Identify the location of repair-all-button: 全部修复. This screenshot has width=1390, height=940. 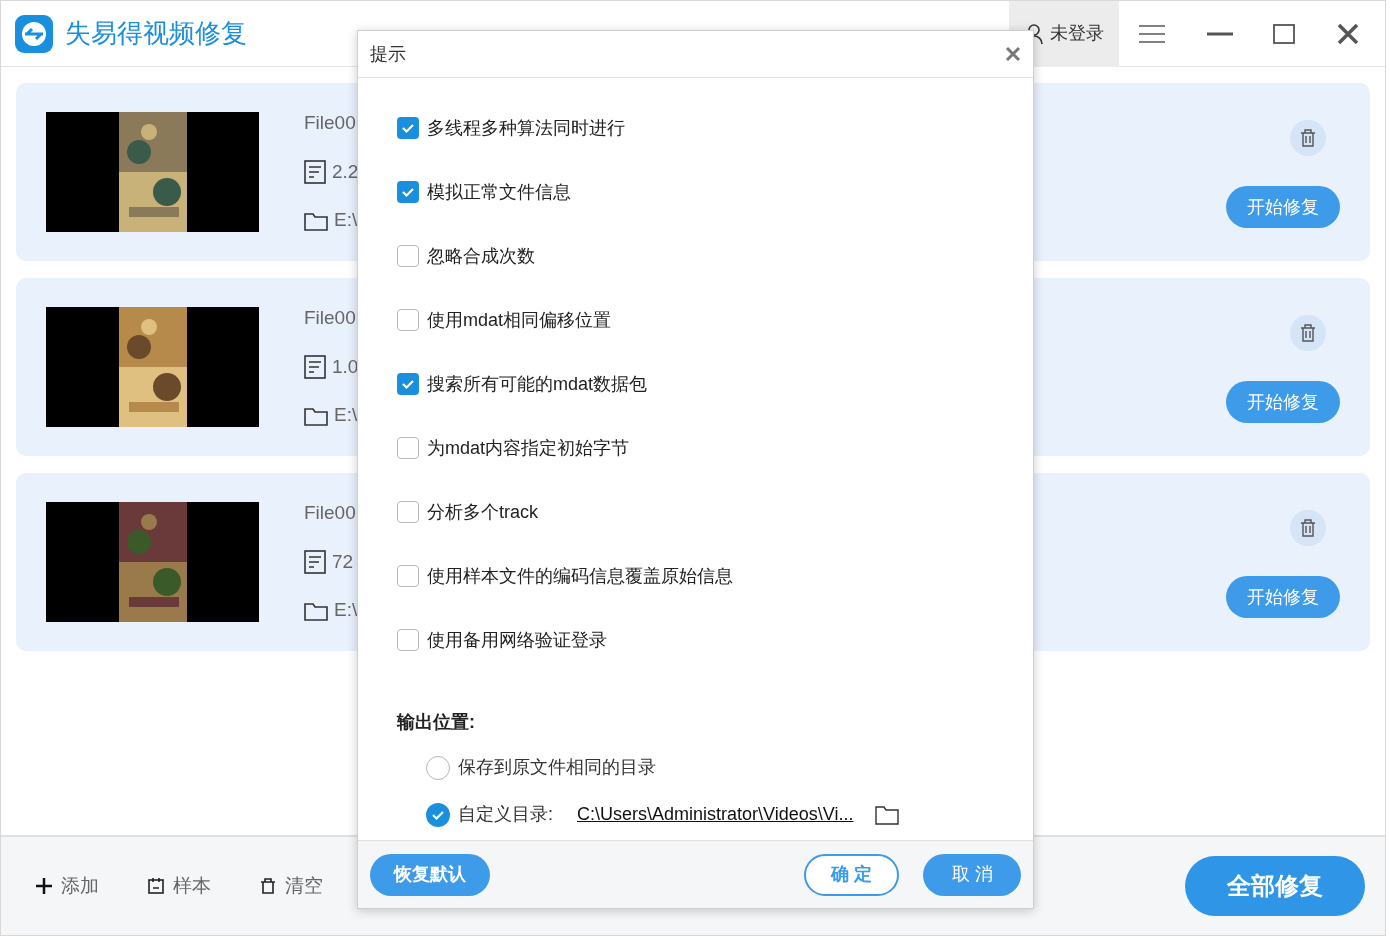
(1275, 886).